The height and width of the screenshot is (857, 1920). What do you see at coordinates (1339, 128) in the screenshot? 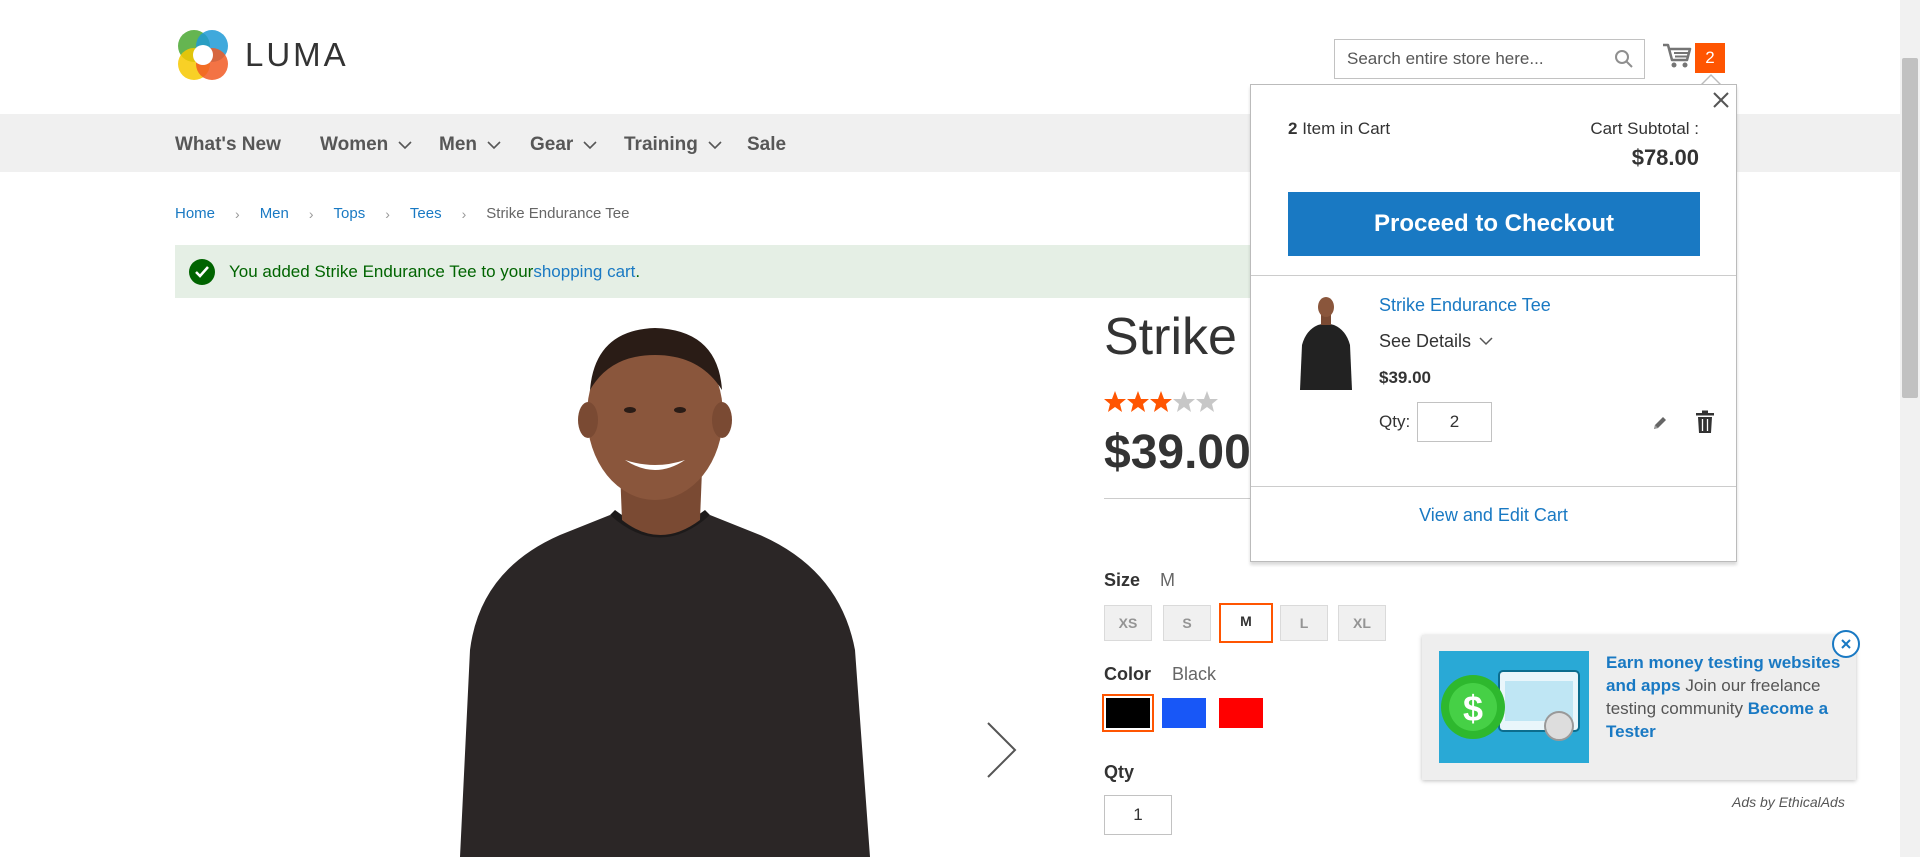
I see `minicart-item-count: 2 Item in Cart` at bounding box center [1339, 128].